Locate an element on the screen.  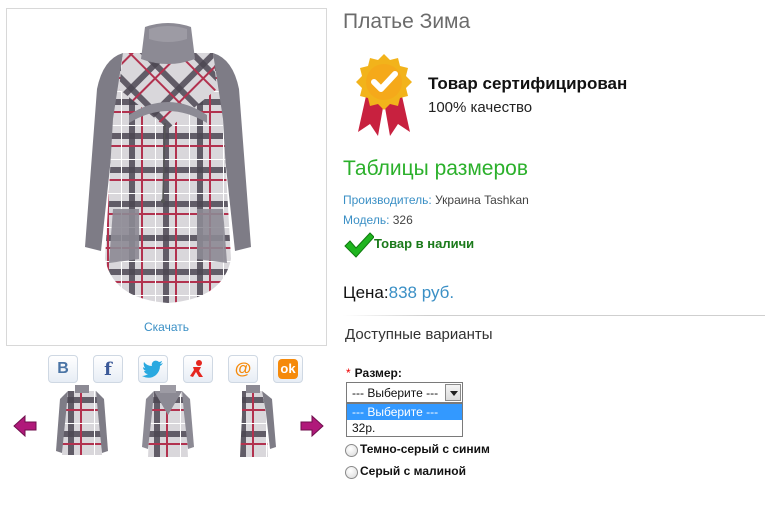
next-arrow-icon is located at coordinates (312, 426).